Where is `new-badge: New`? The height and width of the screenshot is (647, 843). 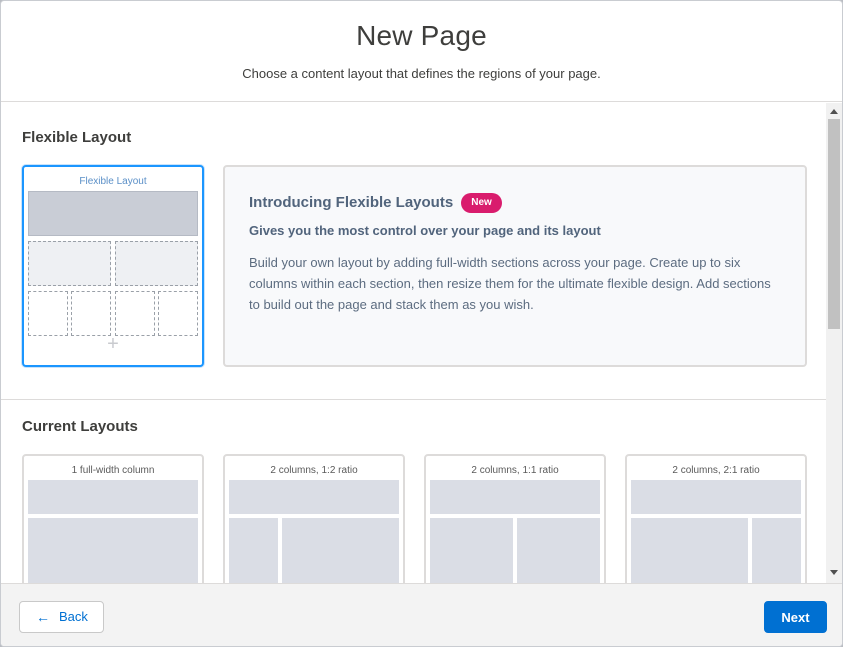
new-badge: New is located at coordinates (481, 203).